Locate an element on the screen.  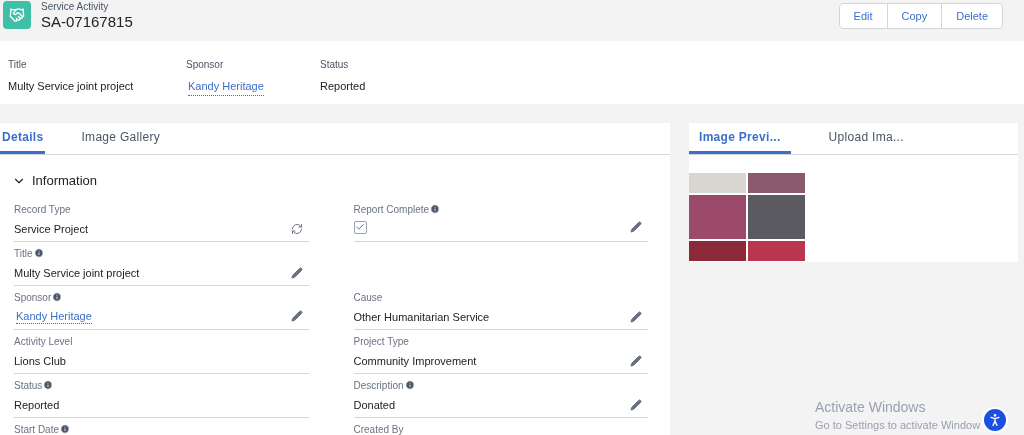
field-label: Report Complete is located at coordinates (391, 209).